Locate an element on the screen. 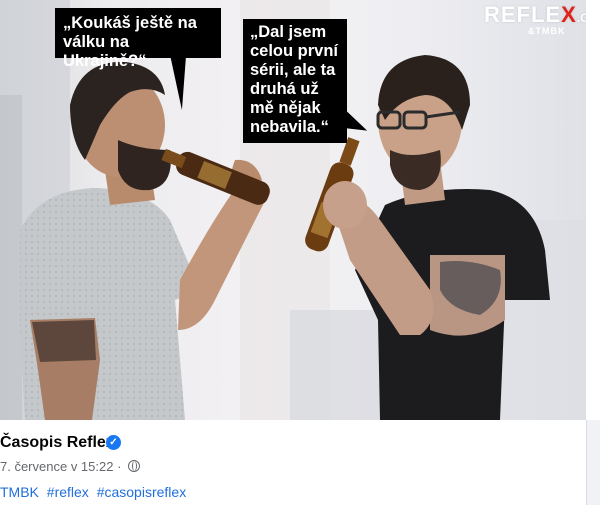 The image size is (600, 505). tmbk-logo: &TMBK is located at coordinates (547, 31).